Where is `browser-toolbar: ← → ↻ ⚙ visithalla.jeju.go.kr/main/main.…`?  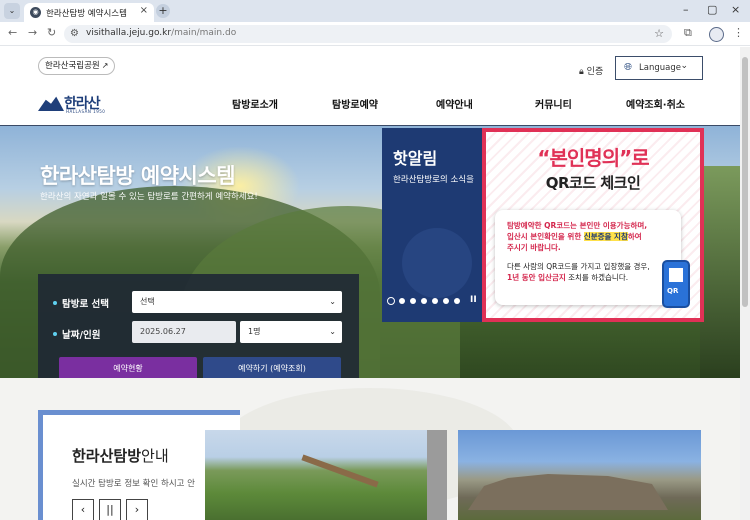
browser-toolbar: ← → ↻ ⚙ visithalla.jeju.go.kr/main/main.… is located at coordinates (375, 34).